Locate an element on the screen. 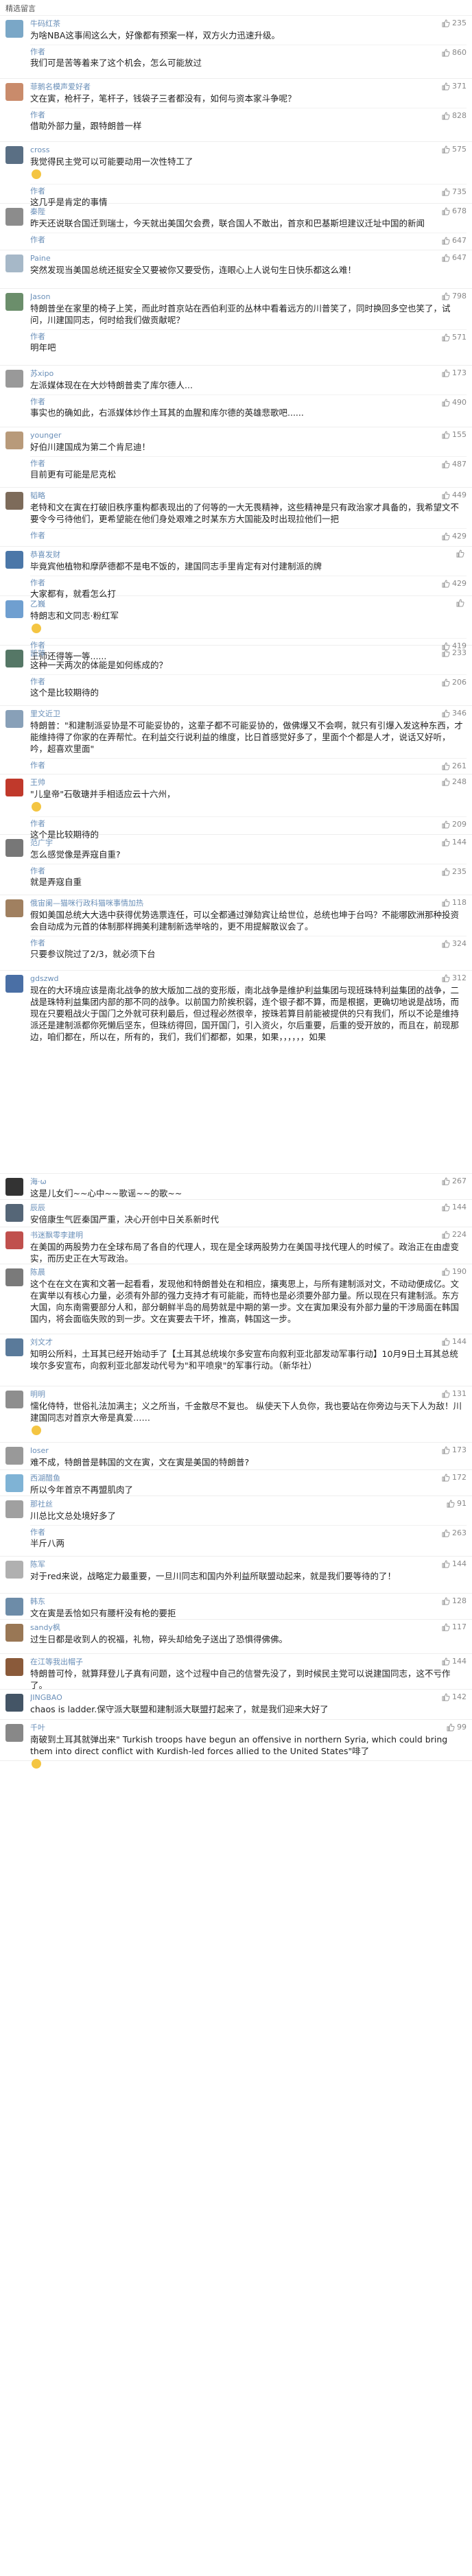 The image size is (472, 2576). reply-like-button: 860 is located at coordinates (454, 52).